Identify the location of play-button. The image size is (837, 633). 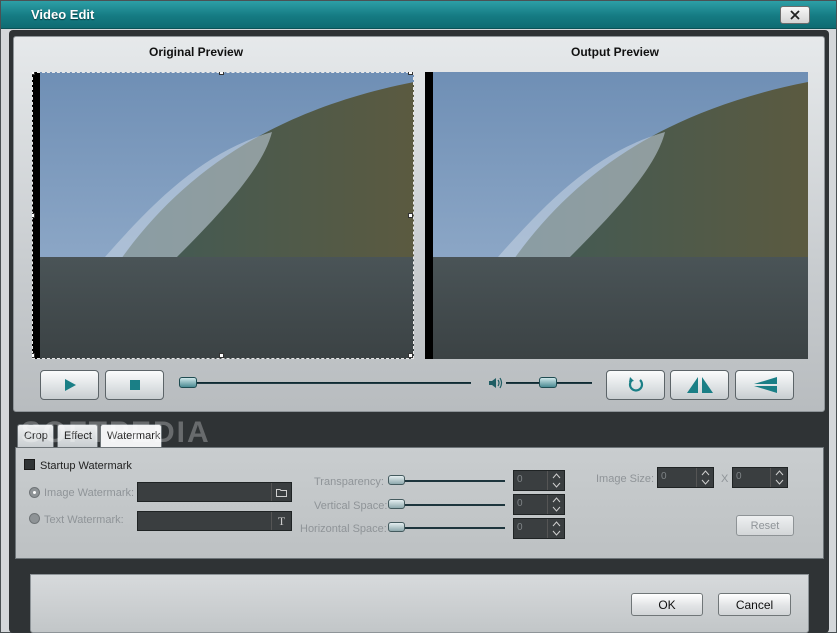
(69, 385).